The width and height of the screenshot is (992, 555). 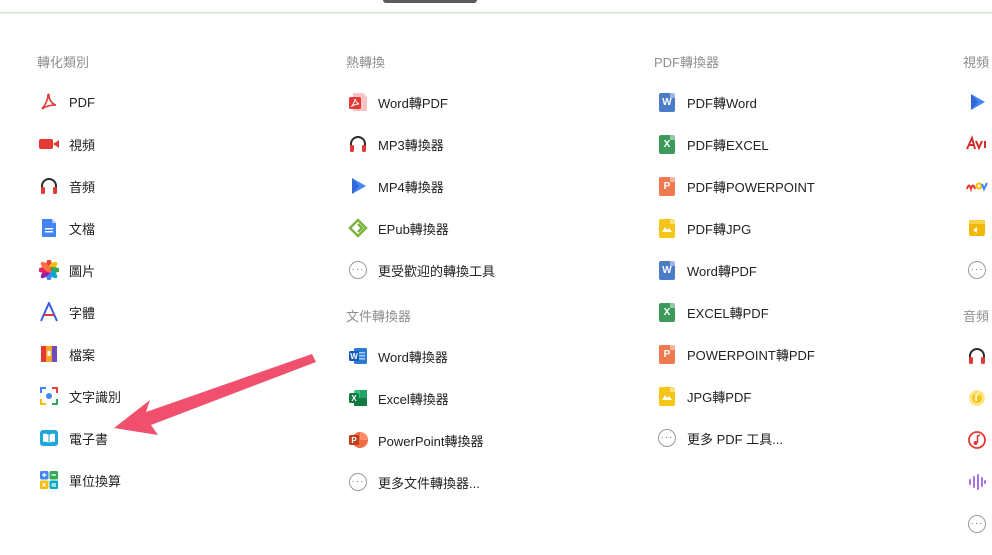 What do you see at coordinates (431, 441) in the screenshot?
I see `link-label: PowerPoint轉換器` at bounding box center [431, 441].